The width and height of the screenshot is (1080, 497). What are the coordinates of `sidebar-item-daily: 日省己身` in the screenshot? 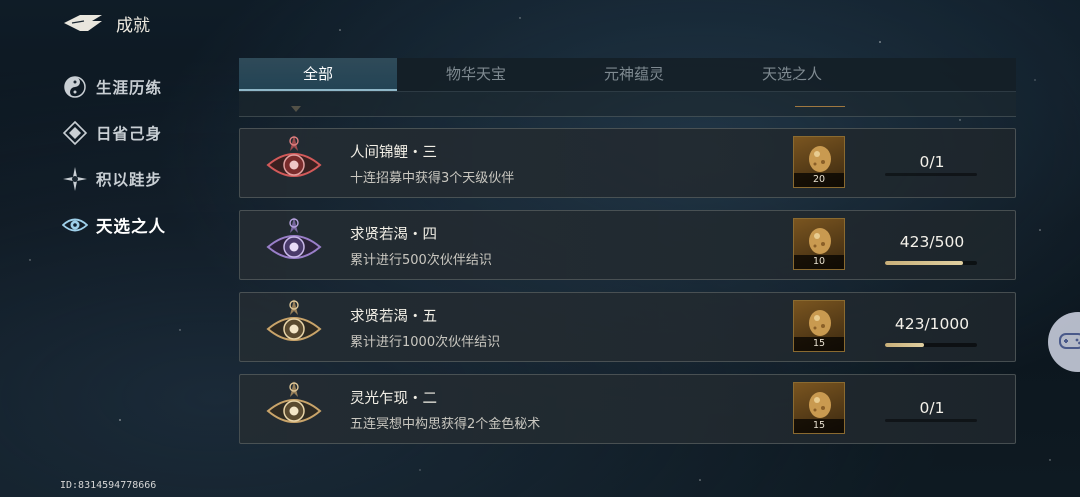 It's located at (142, 133).